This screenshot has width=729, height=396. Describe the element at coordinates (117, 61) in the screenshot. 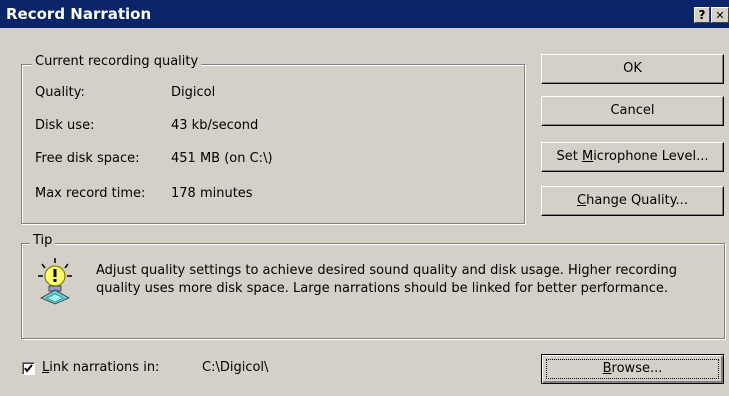

I see `quality-group-legend: Current recording quality` at that location.